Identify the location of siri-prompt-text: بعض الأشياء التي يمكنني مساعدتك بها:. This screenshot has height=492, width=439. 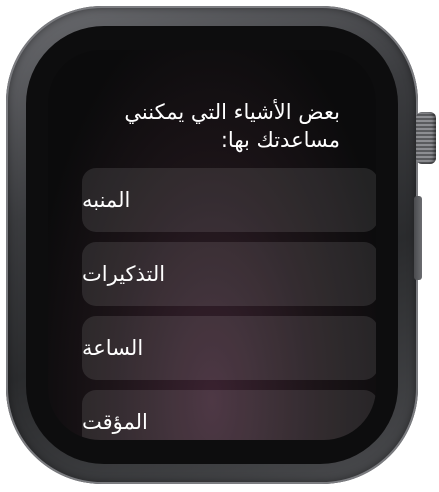
(232, 126).